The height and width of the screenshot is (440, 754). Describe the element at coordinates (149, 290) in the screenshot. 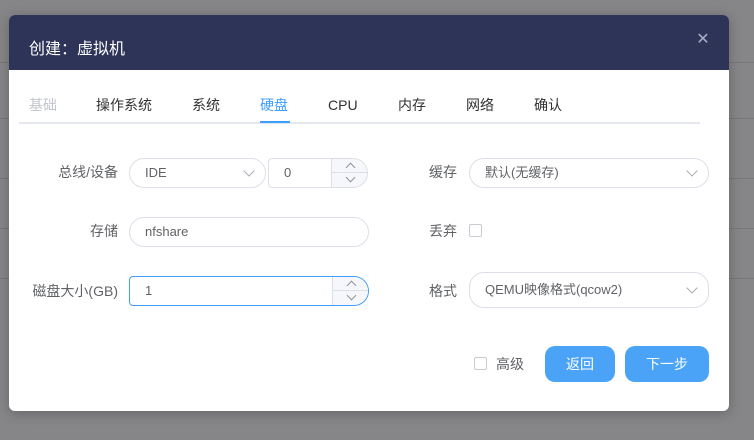

I see `disk-size-value: 1` at that location.